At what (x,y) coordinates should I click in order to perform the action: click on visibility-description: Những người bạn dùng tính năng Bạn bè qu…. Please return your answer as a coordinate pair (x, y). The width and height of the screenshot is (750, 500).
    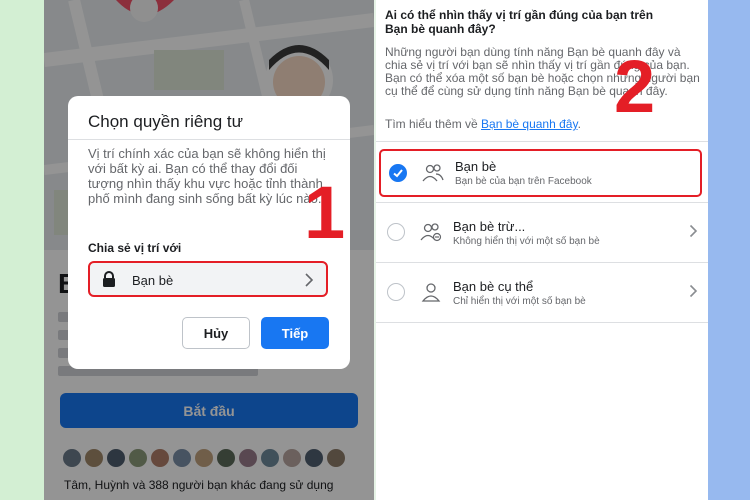
    Looking at the image, I should click on (542, 71).